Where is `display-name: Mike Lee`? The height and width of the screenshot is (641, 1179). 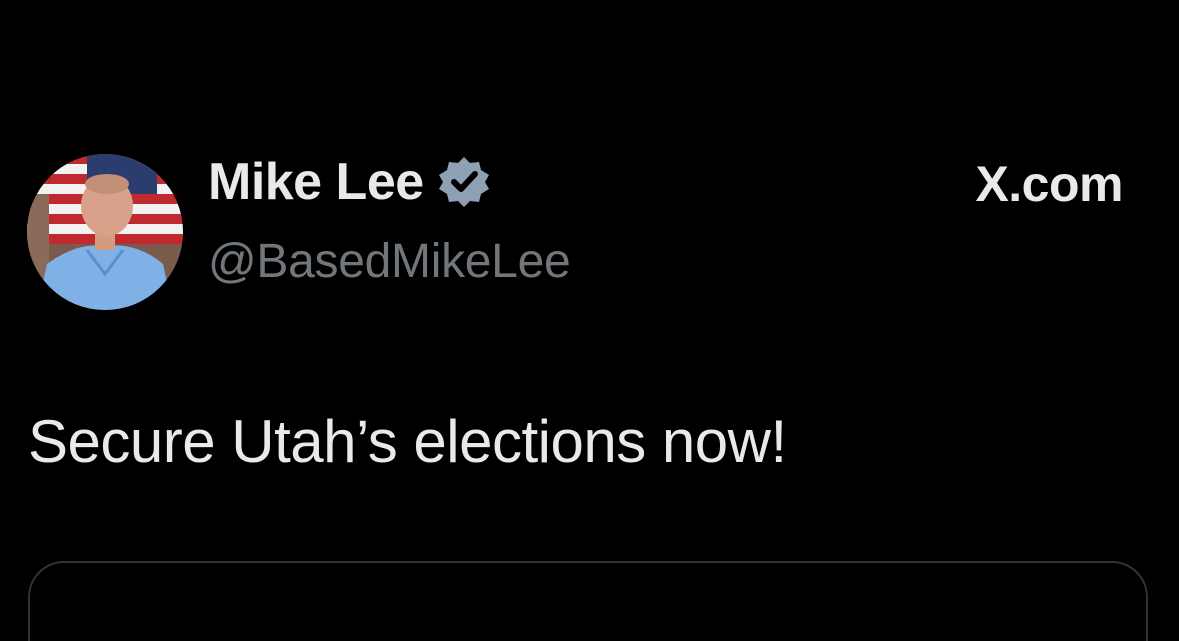
display-name: Mike Lee is located at coordinates (316, 182).